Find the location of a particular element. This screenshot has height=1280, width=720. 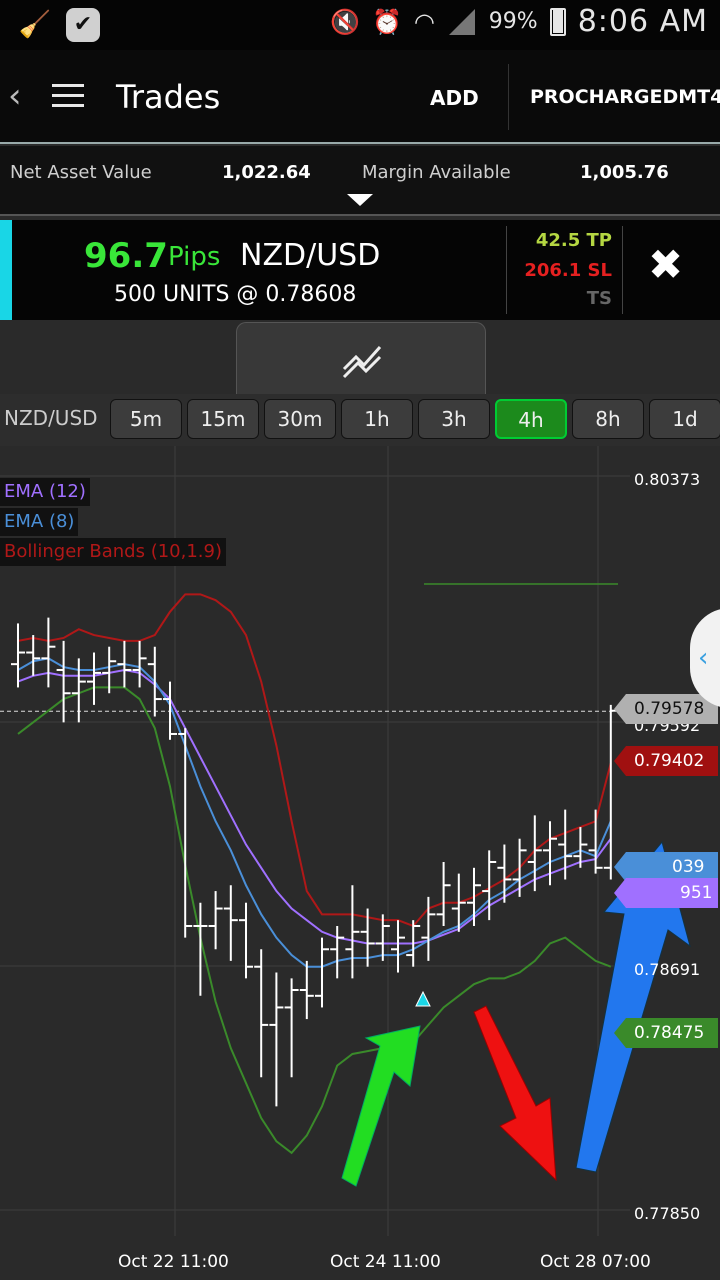

battery-percent: 99% is located at coordinates (513, 21).